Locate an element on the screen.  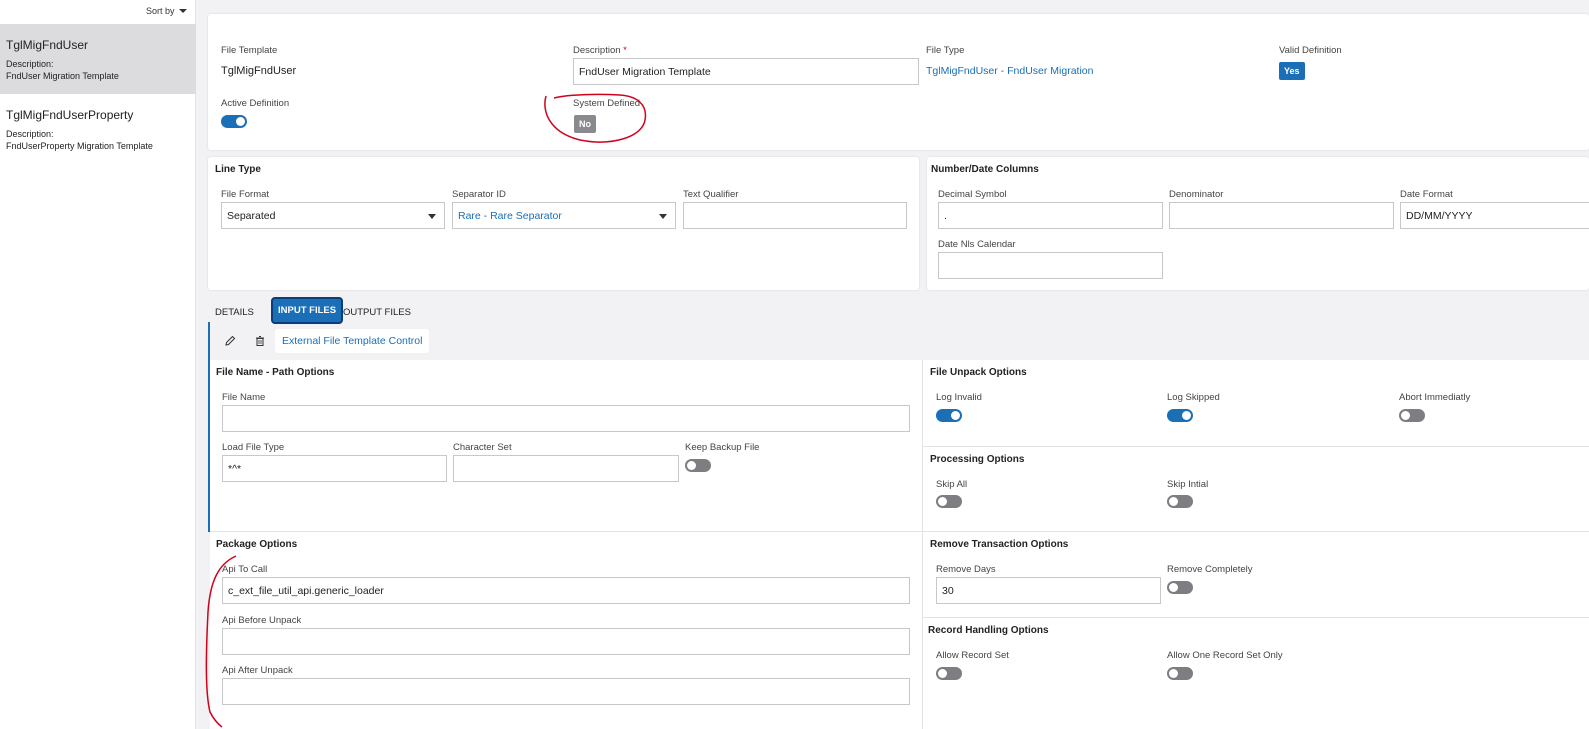
edit-button is located at coordinates (230, 341).